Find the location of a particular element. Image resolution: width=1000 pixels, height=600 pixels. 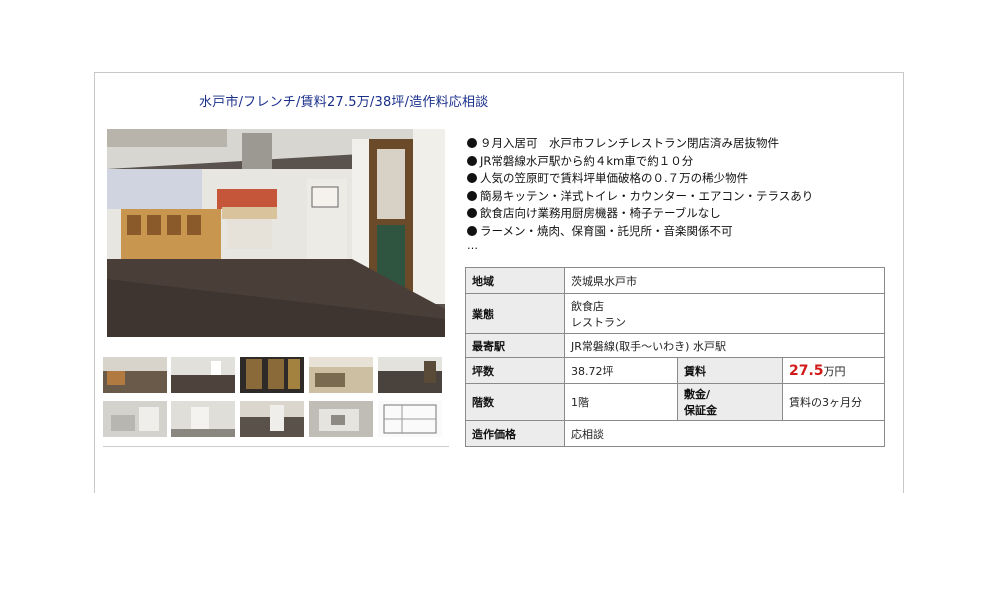

business-type-line-2: レストラン is located at coordinates (598, 322).